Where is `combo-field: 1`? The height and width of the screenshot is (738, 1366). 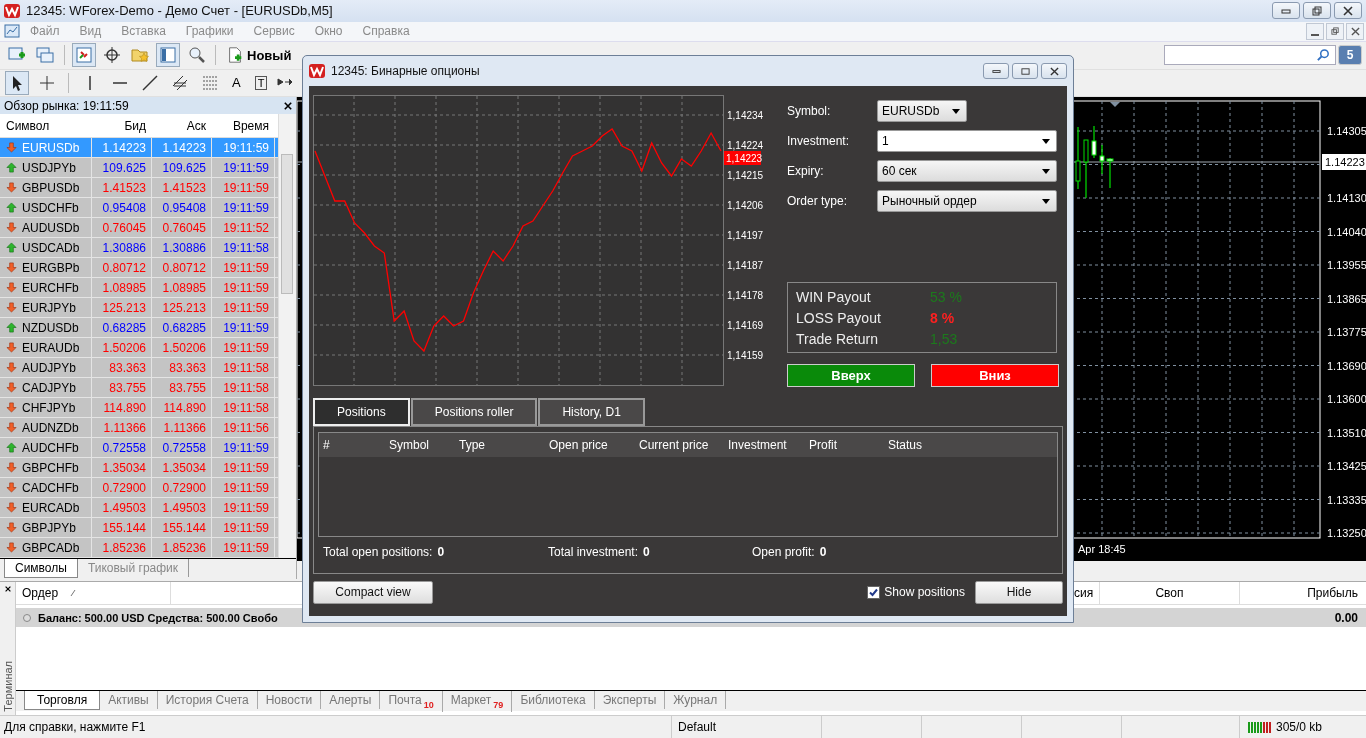
combo-field: 1 is located at coordinates (967, 141).